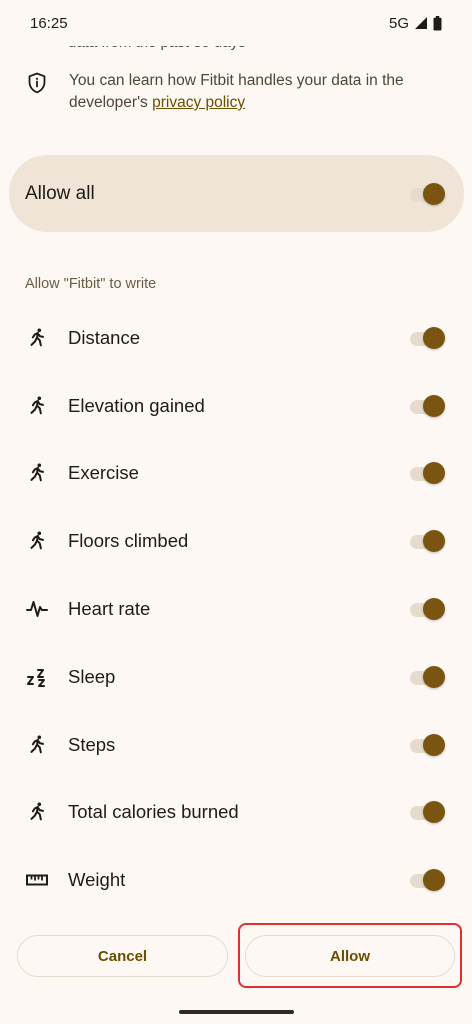  What do you see at coordinates (97, 880) in the screenshot?
I see `permission-label: Weight` at bounding box center [97, 880].